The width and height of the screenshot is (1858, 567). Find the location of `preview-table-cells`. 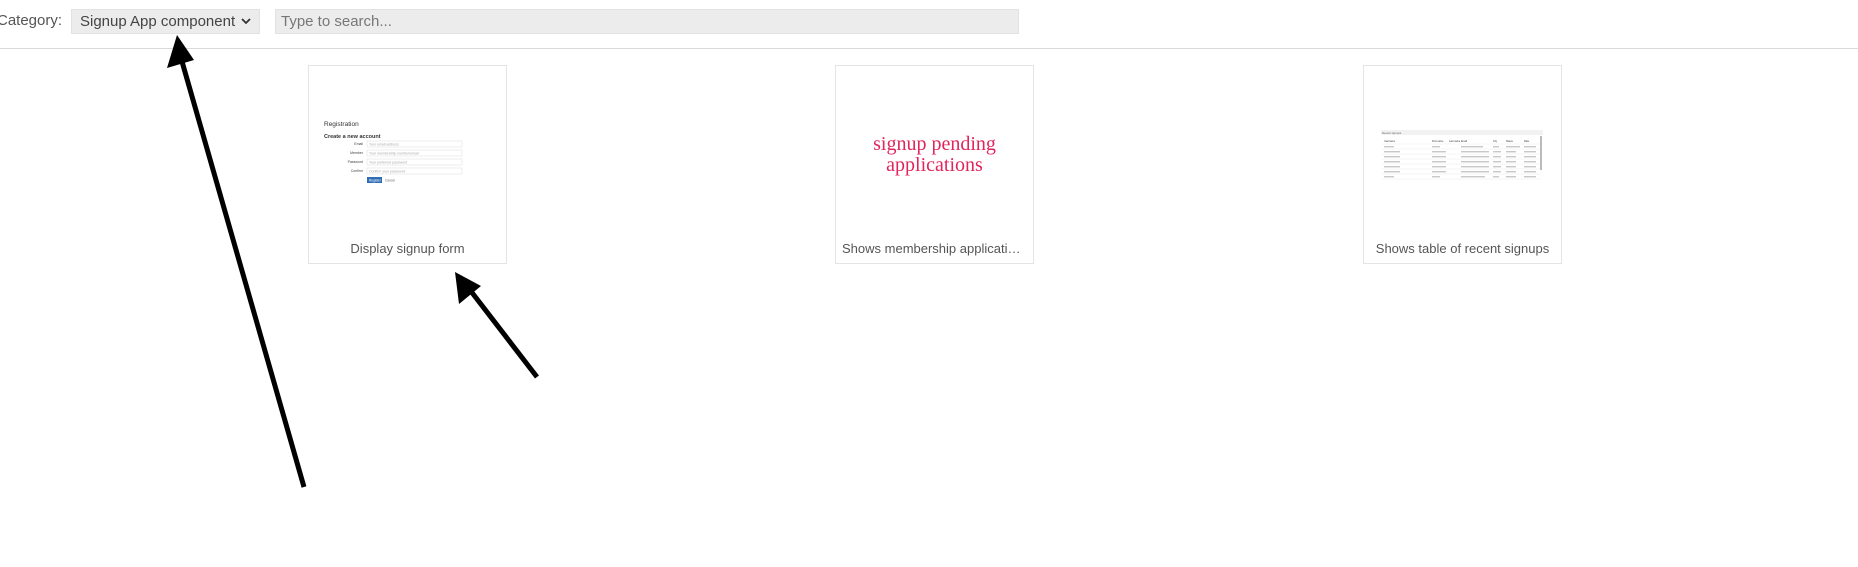

preview-table-cells is located at coordinates (1460, 162).